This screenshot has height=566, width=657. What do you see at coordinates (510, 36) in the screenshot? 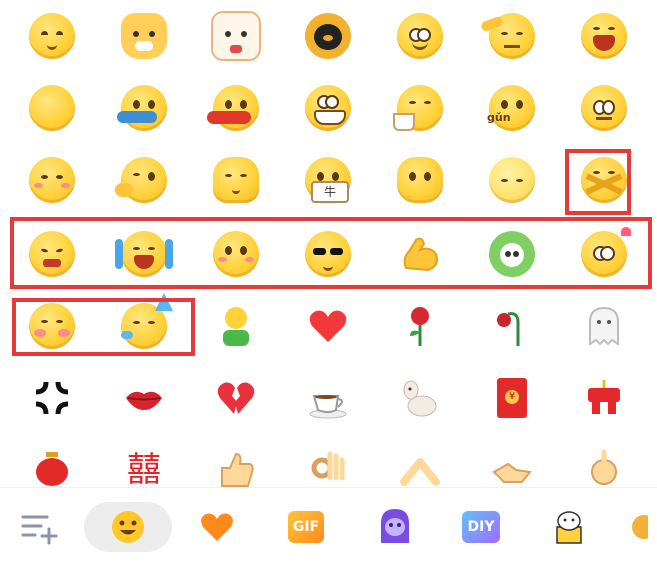
I see `salute-face-emoji` at bounding box center [510, 36].